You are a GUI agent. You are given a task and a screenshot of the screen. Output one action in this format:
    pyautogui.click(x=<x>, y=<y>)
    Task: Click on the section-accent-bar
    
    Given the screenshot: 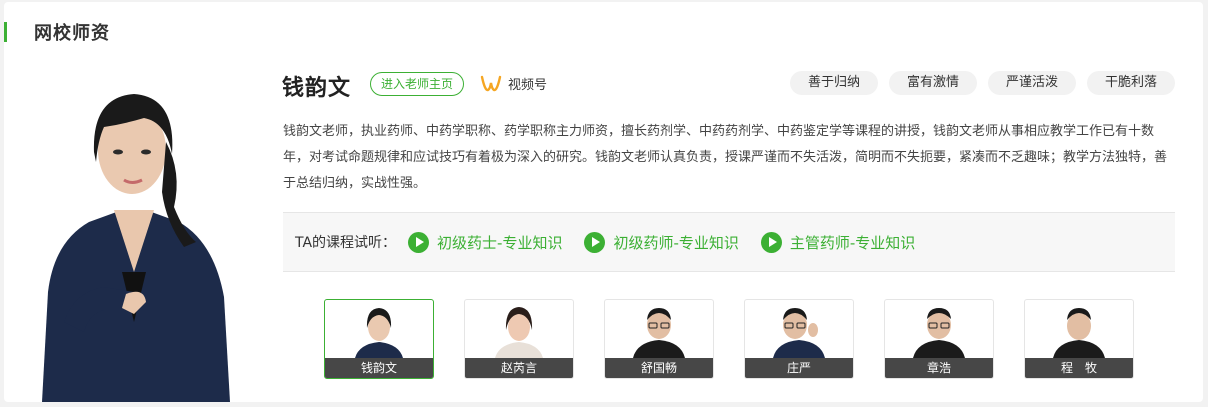 What is the action you would take?
    pyautogui.click(x=5, y=32)
    